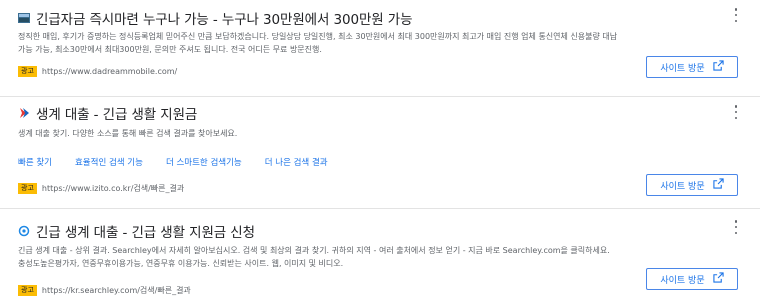  I want to click on searchley-favicon-icon, so click(24, 231).